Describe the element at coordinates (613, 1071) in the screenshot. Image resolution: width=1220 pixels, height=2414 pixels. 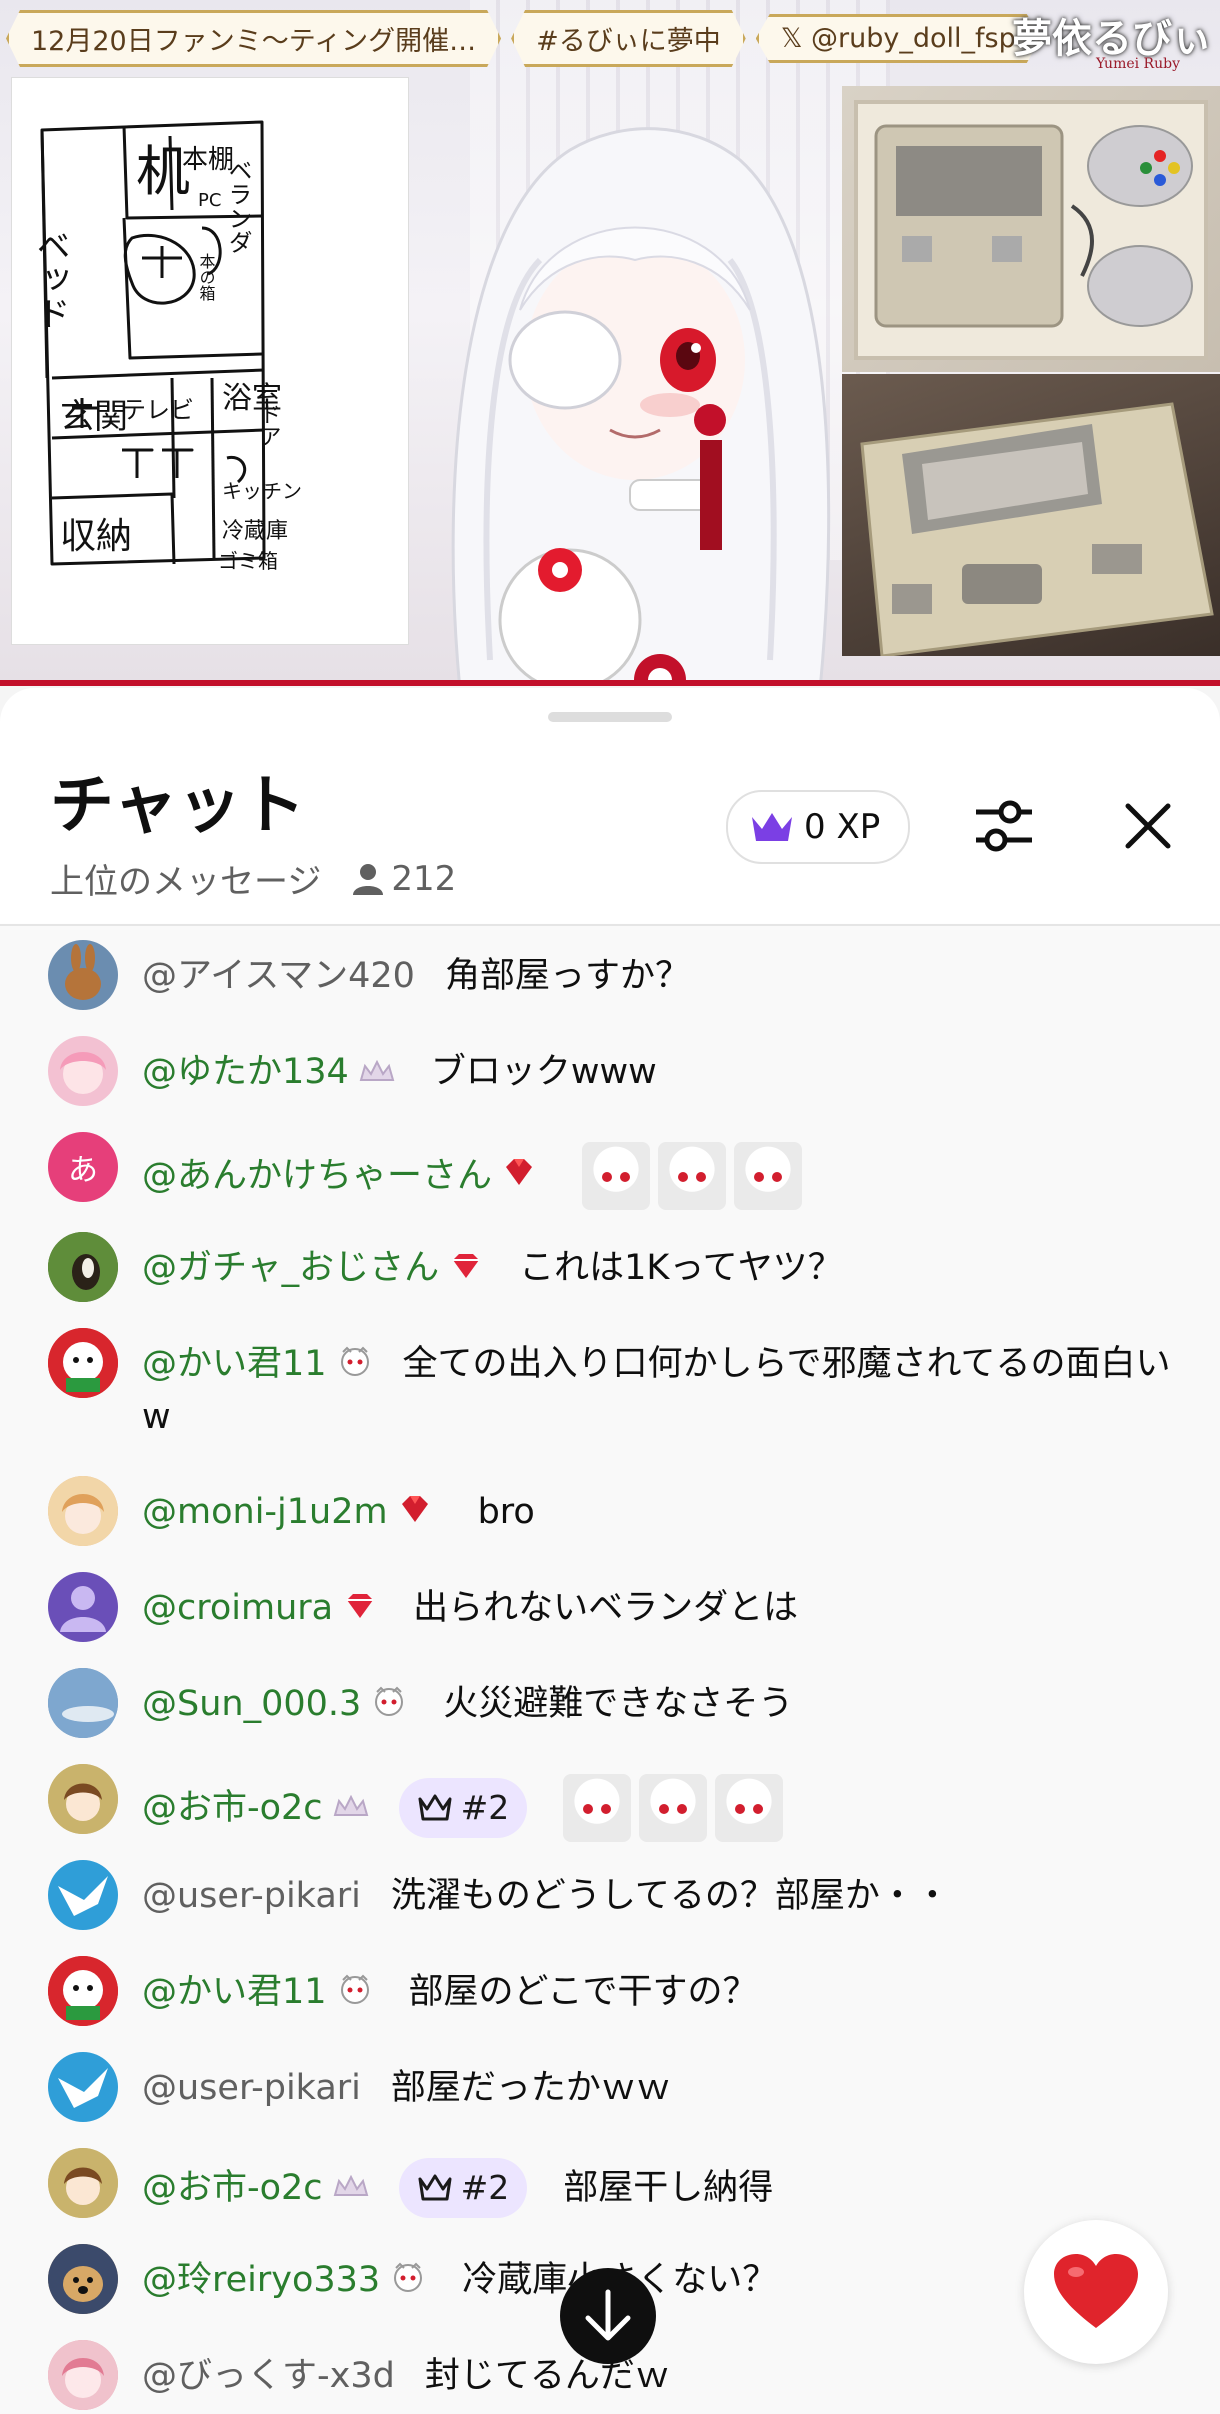
I see `chat-message: @ゆたか134 ブロックwww` at that location.